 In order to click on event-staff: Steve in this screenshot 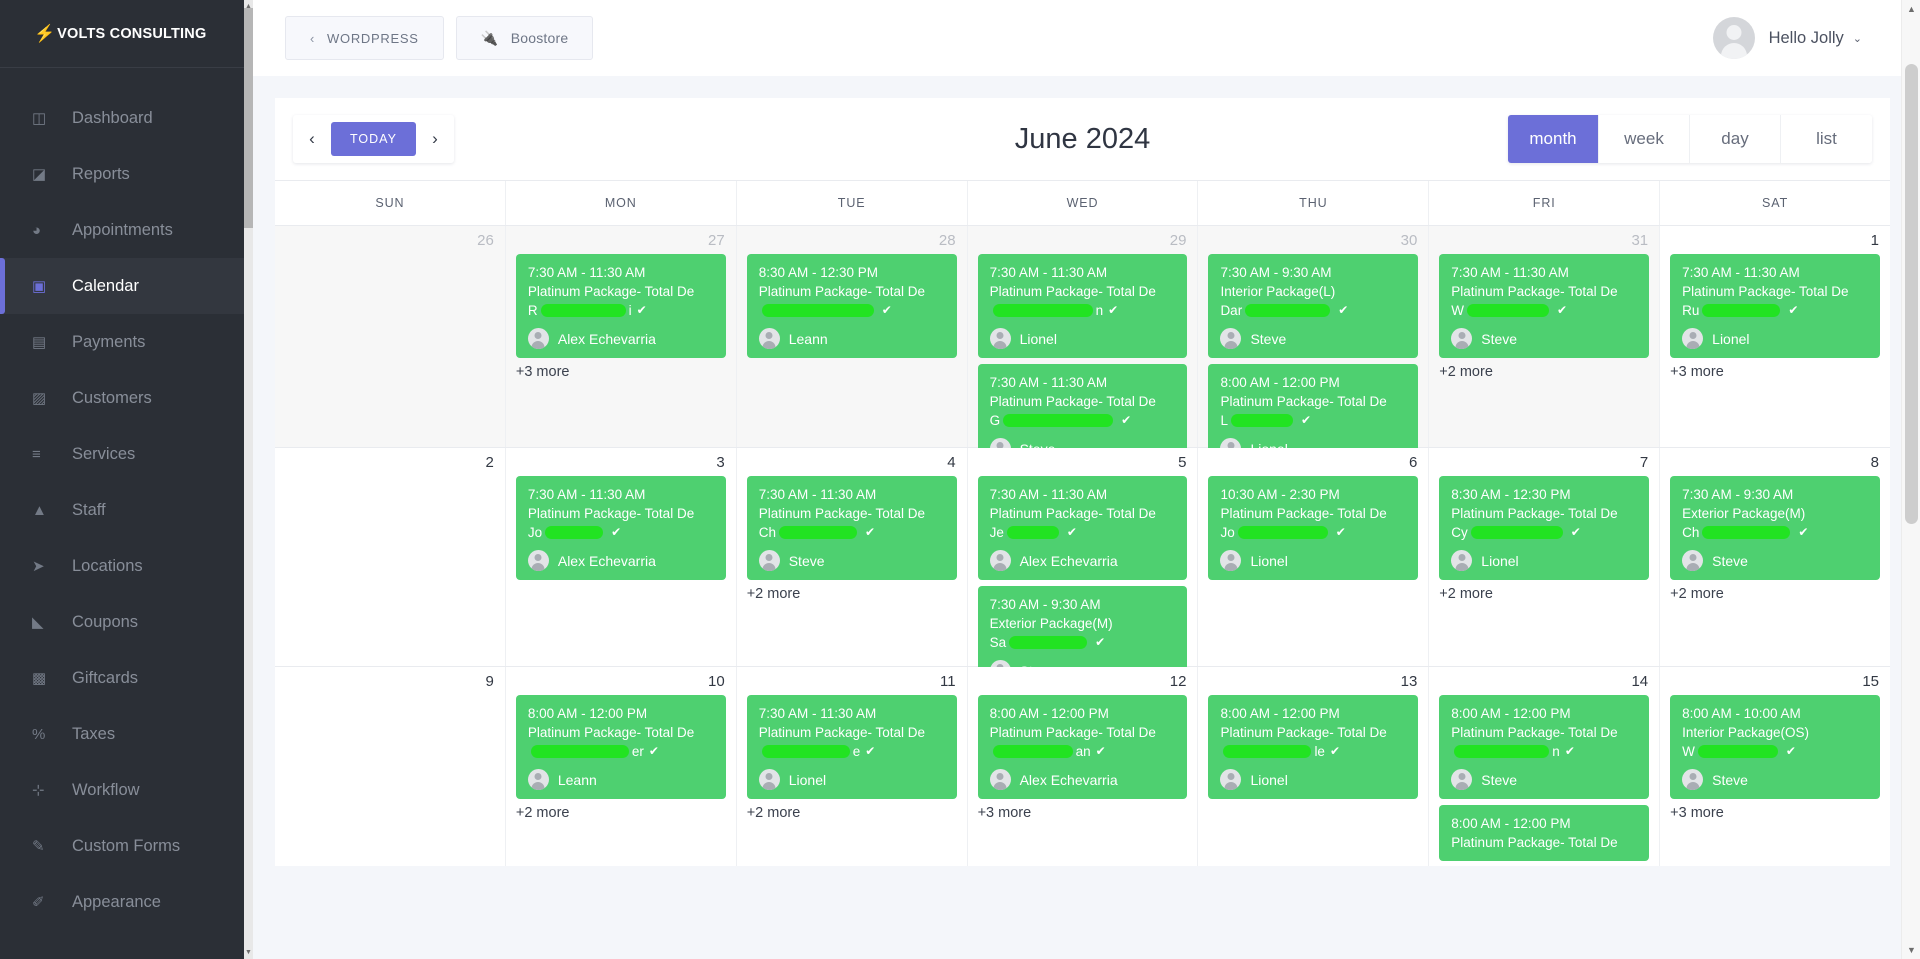, I will do `click(1544, 779)`.